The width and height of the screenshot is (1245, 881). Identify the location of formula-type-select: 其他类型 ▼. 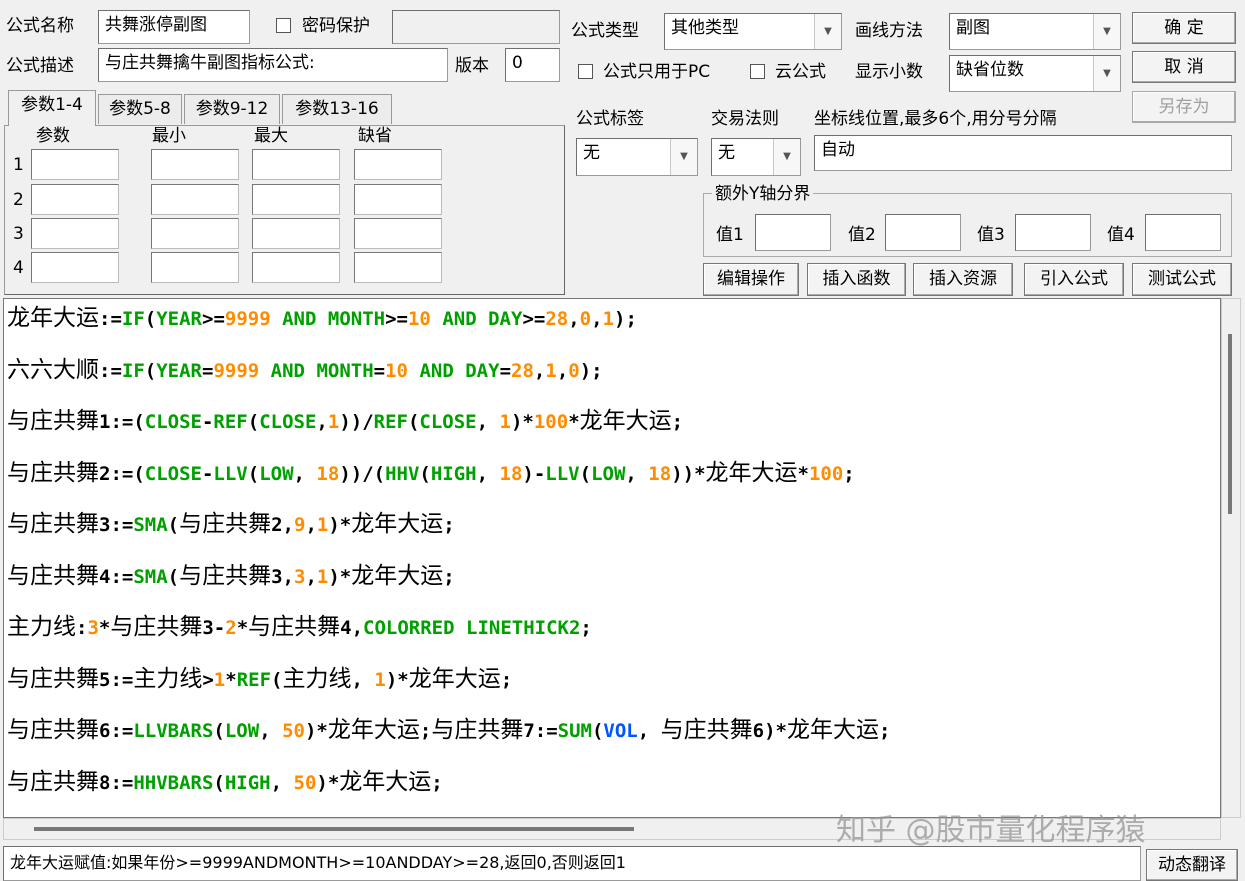
(753, 31).